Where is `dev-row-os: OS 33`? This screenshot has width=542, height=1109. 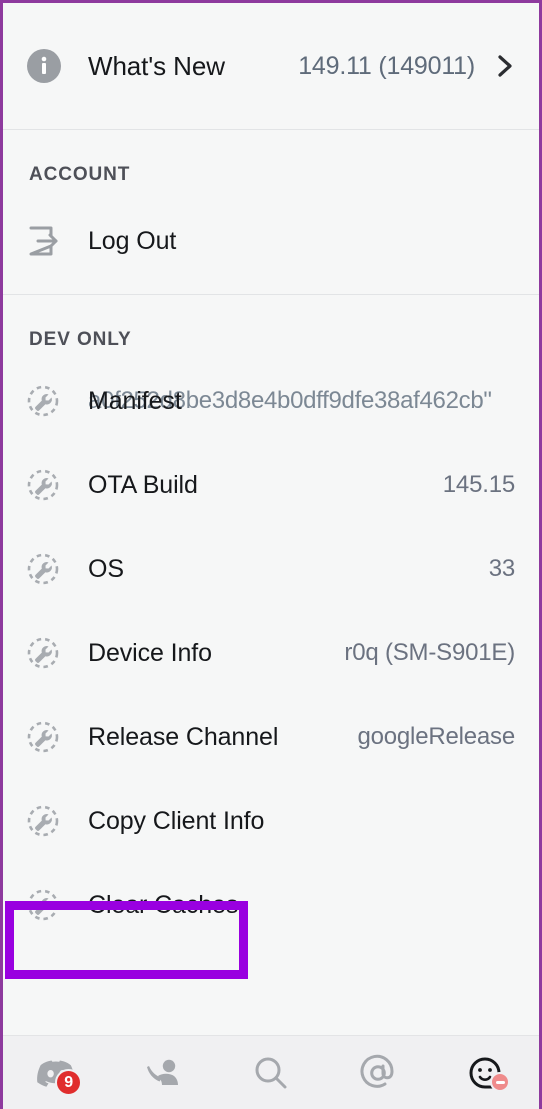 dev-row-os: OS 33 is located at coordinates (271, 569).